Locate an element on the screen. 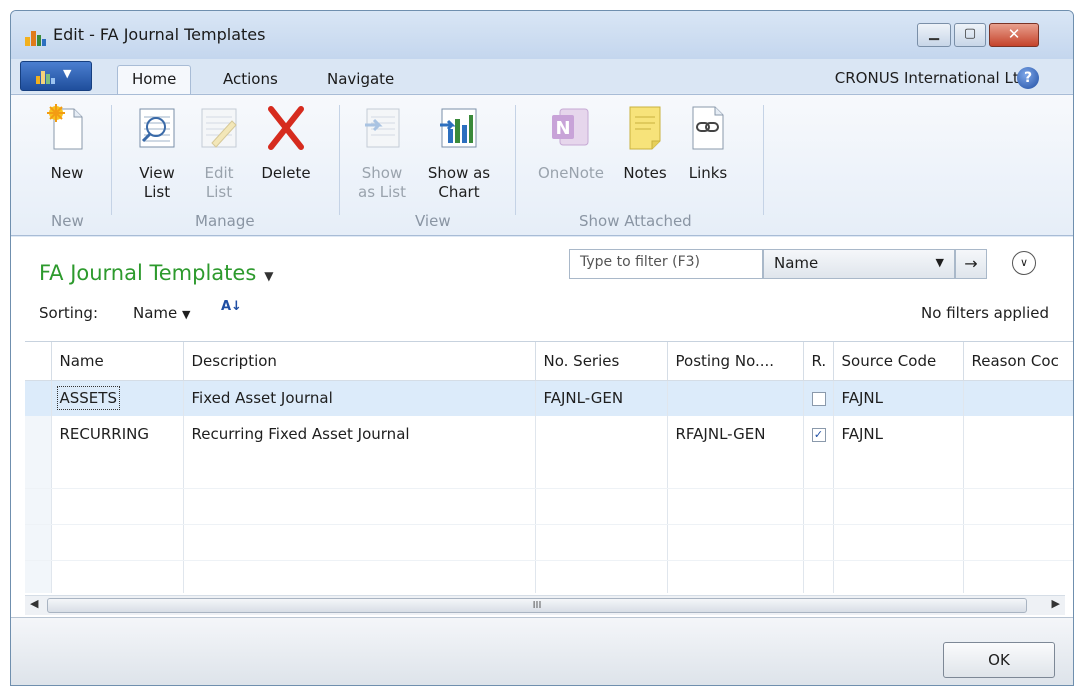 This screenshot has width=1078, height=688. tab-navigate: Navigate is located at coordinates (360, 80).